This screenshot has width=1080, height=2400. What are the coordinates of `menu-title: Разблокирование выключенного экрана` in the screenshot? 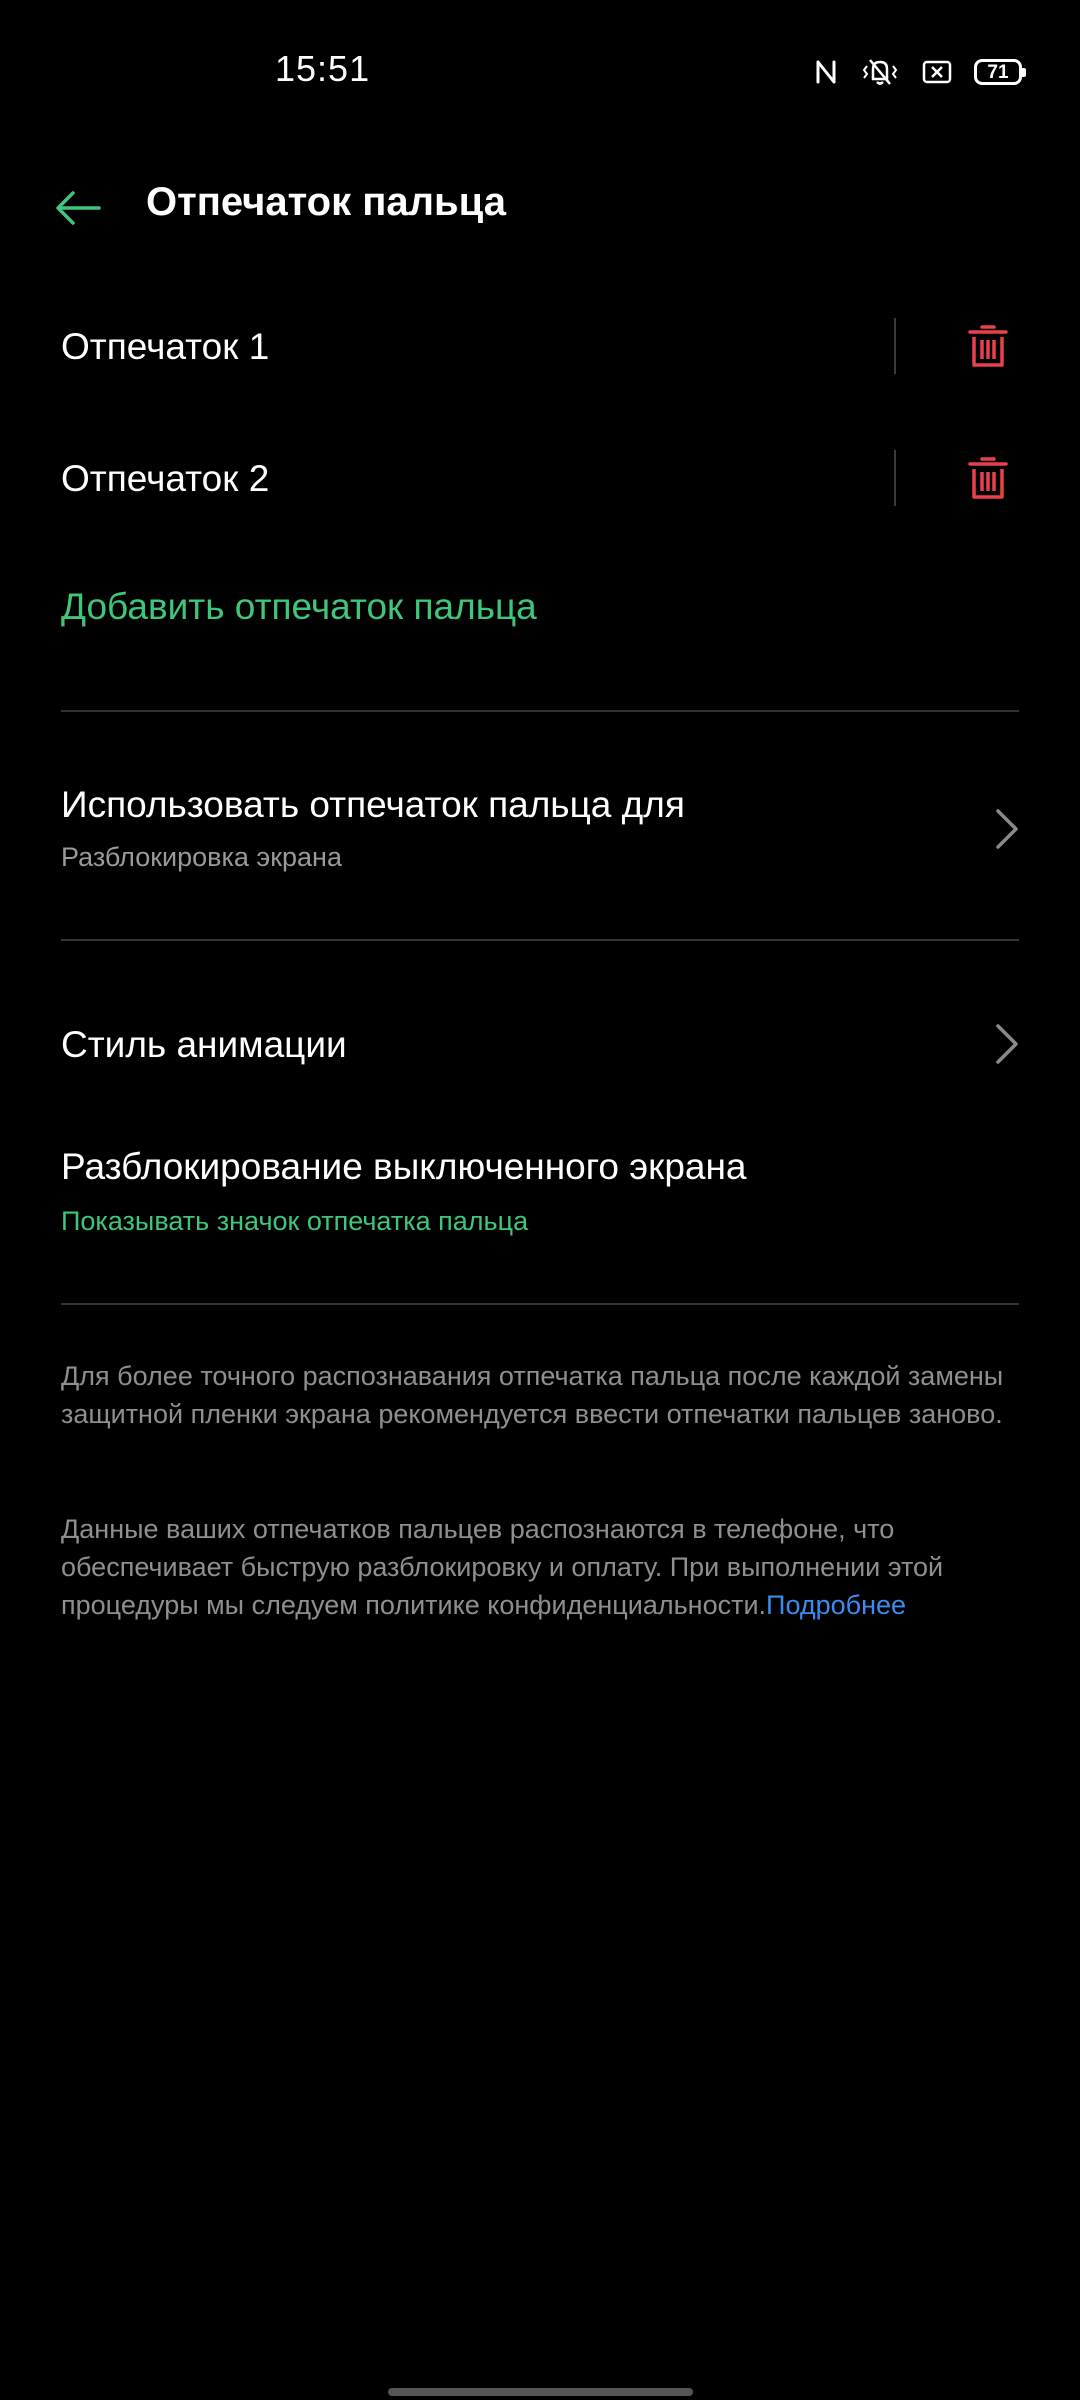 It's located at (404, 1166).